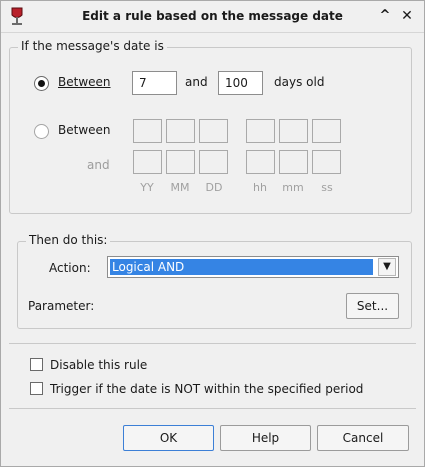  What do you see at coordinates (98, 165) in the screenshot?
I see `dates-and-label: and` at bounding box center [98, 165].